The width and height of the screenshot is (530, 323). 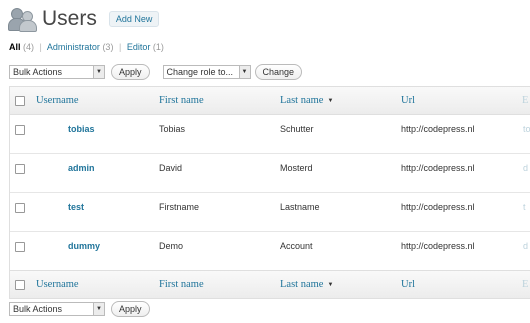 I want to click on filter-administrator-count: (3), so click(x=108, y=47).